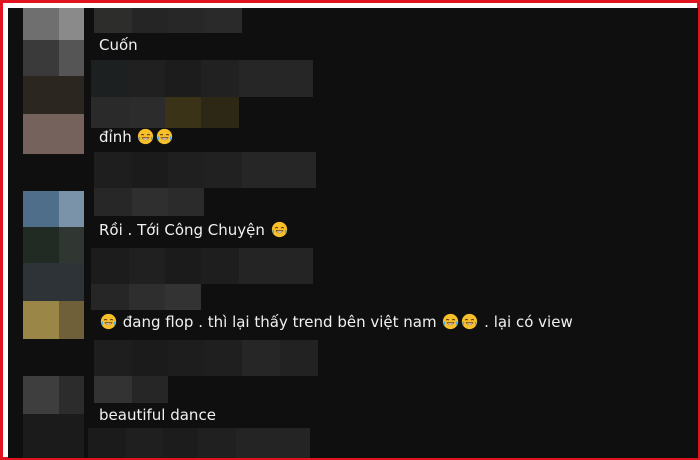 Image resolution: width=700 pixels, height=460 pixels. I want to click on comment-1-label: Cuốn, so click(118, 45).